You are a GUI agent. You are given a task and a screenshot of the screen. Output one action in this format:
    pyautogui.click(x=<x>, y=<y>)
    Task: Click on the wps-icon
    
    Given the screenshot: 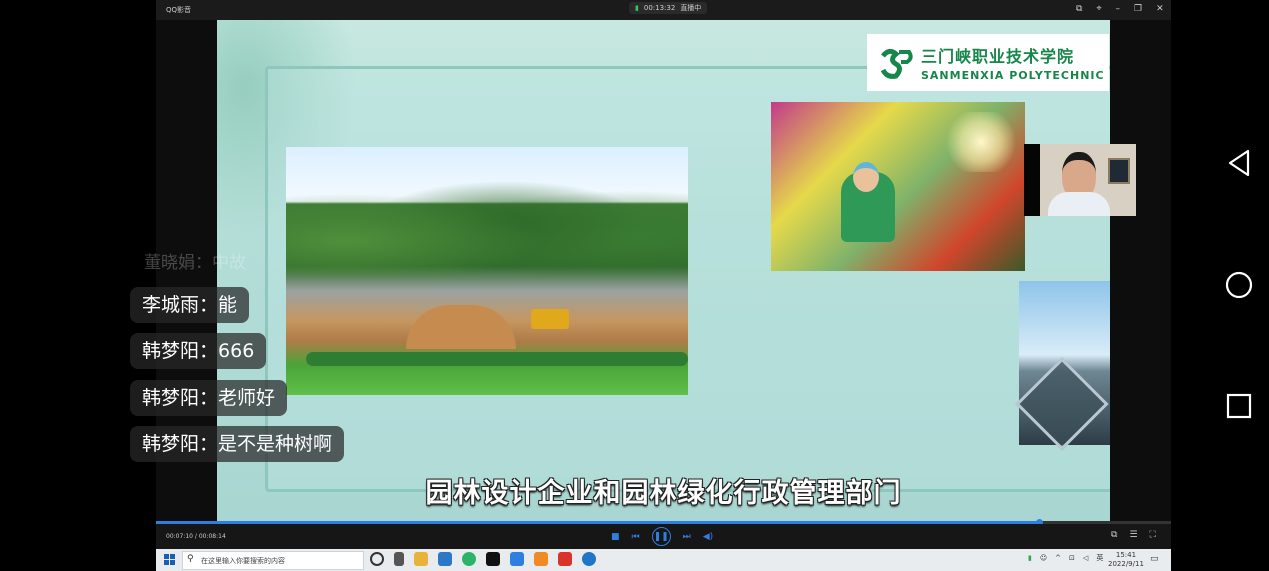 What is the action you would take?
    pyautogui.click(x=565, y=559)
    